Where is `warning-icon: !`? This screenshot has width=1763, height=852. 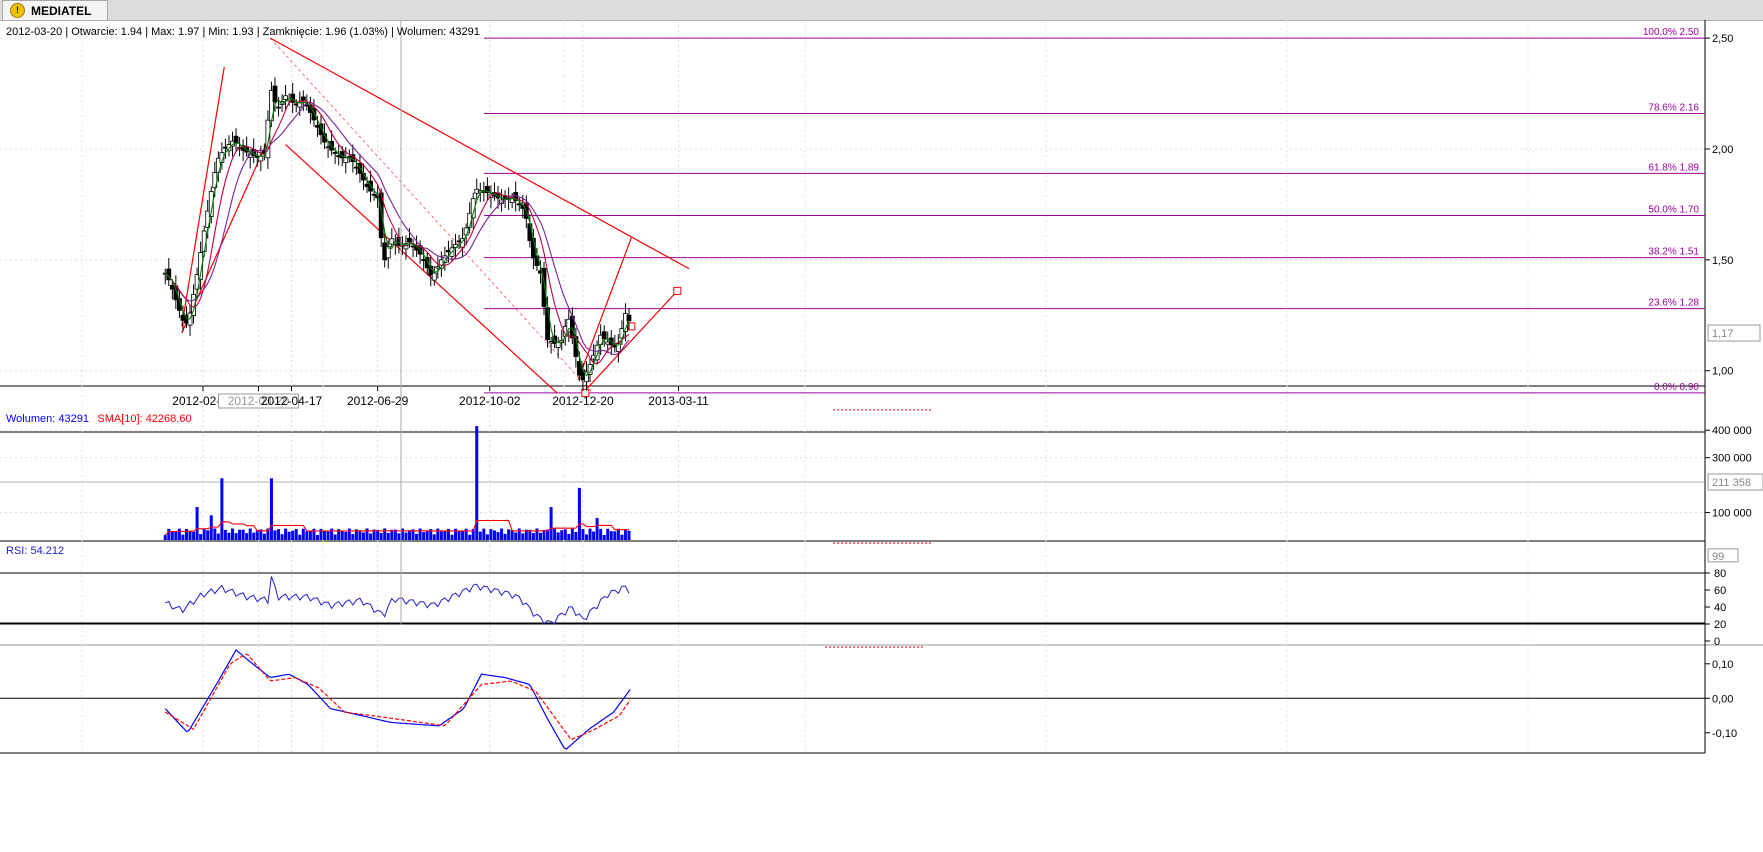
warning-icon: ! is located at coordinates (17, 10).